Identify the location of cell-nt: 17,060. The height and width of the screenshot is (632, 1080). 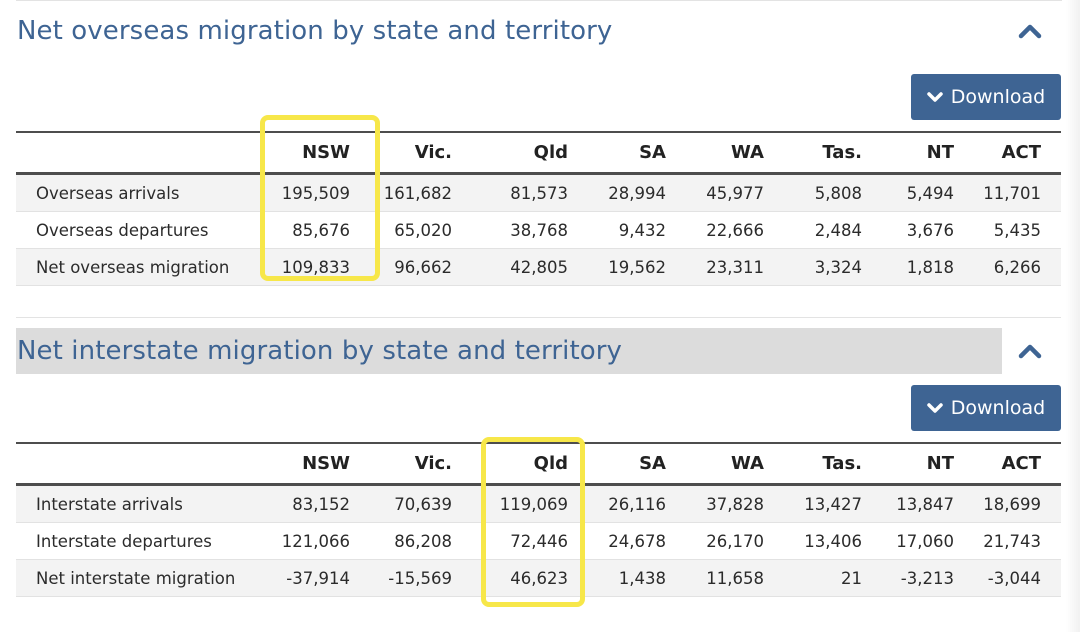
(928, 541).